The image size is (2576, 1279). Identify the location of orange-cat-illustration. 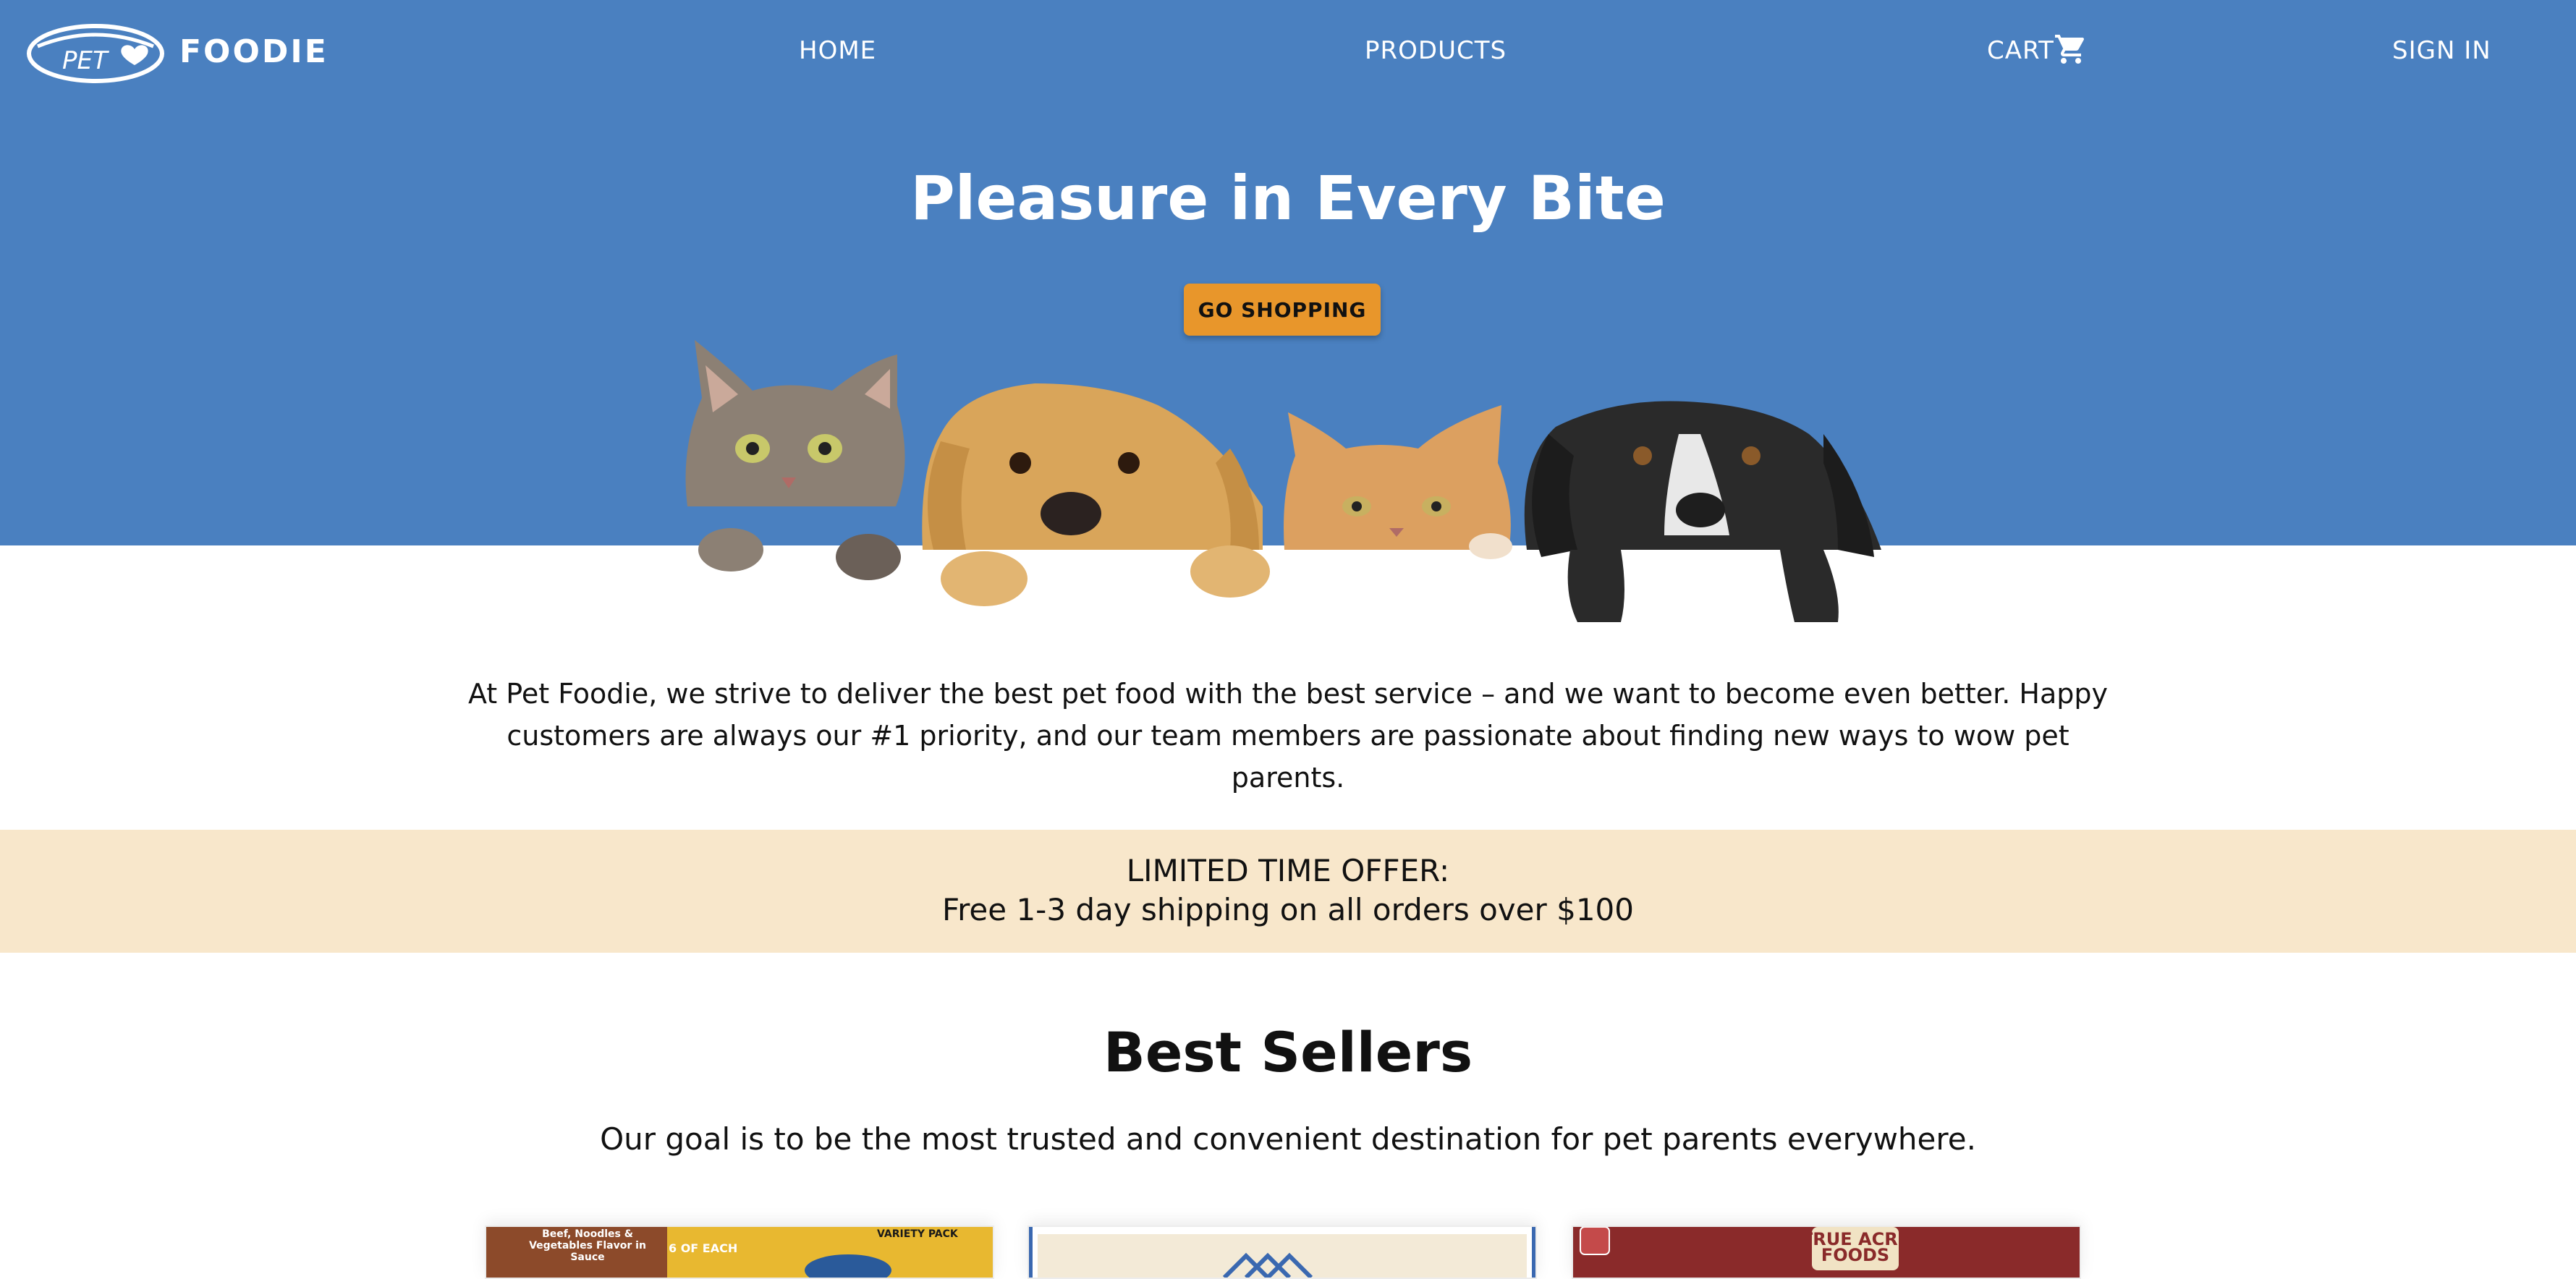
(1398, 482).